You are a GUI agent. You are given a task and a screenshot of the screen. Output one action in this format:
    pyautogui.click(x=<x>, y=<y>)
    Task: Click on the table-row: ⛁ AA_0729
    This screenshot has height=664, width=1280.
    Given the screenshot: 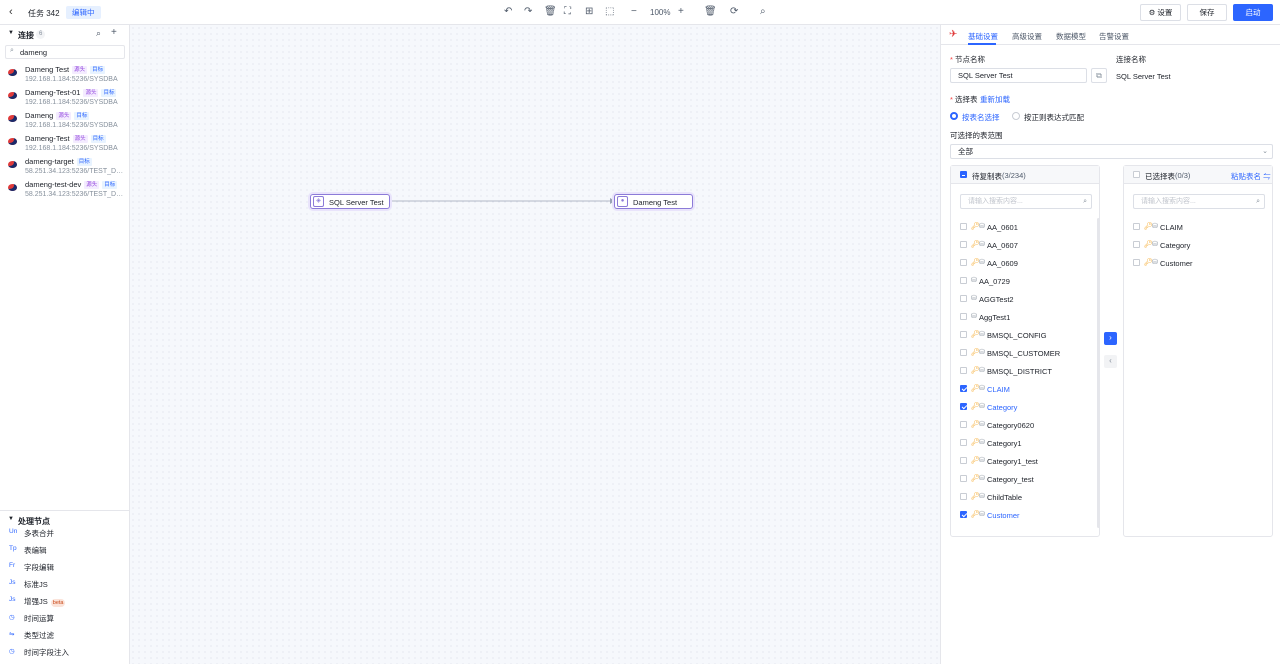 What is the action you would take?
    pyautogui.click(x=1025, y=281)
    